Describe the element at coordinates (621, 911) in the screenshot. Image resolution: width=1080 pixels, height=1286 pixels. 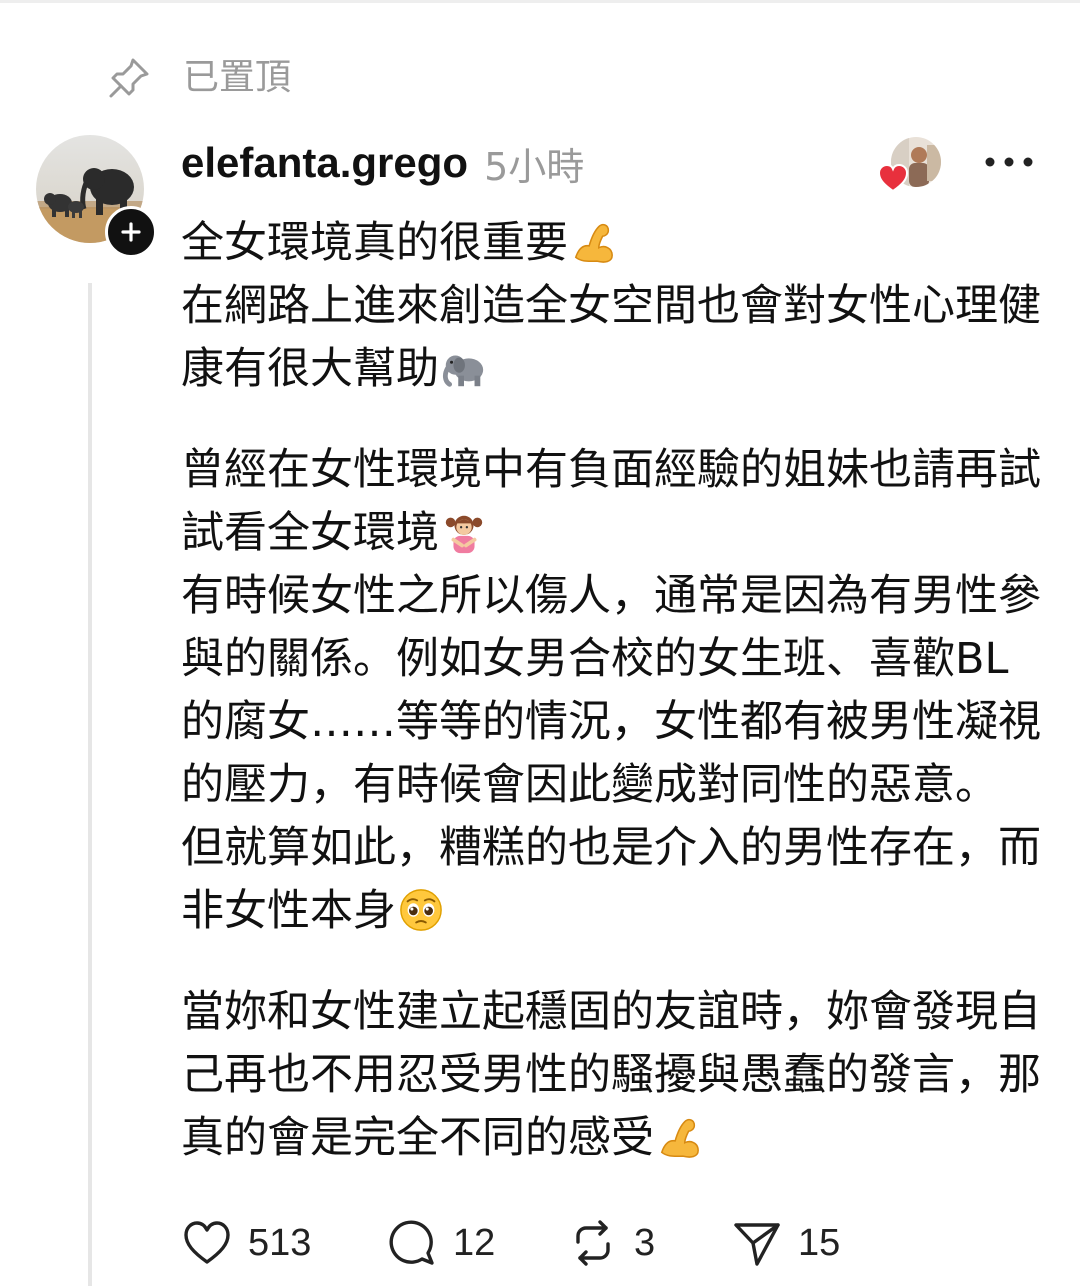
I see `post-line: 非女性本身` at that location.